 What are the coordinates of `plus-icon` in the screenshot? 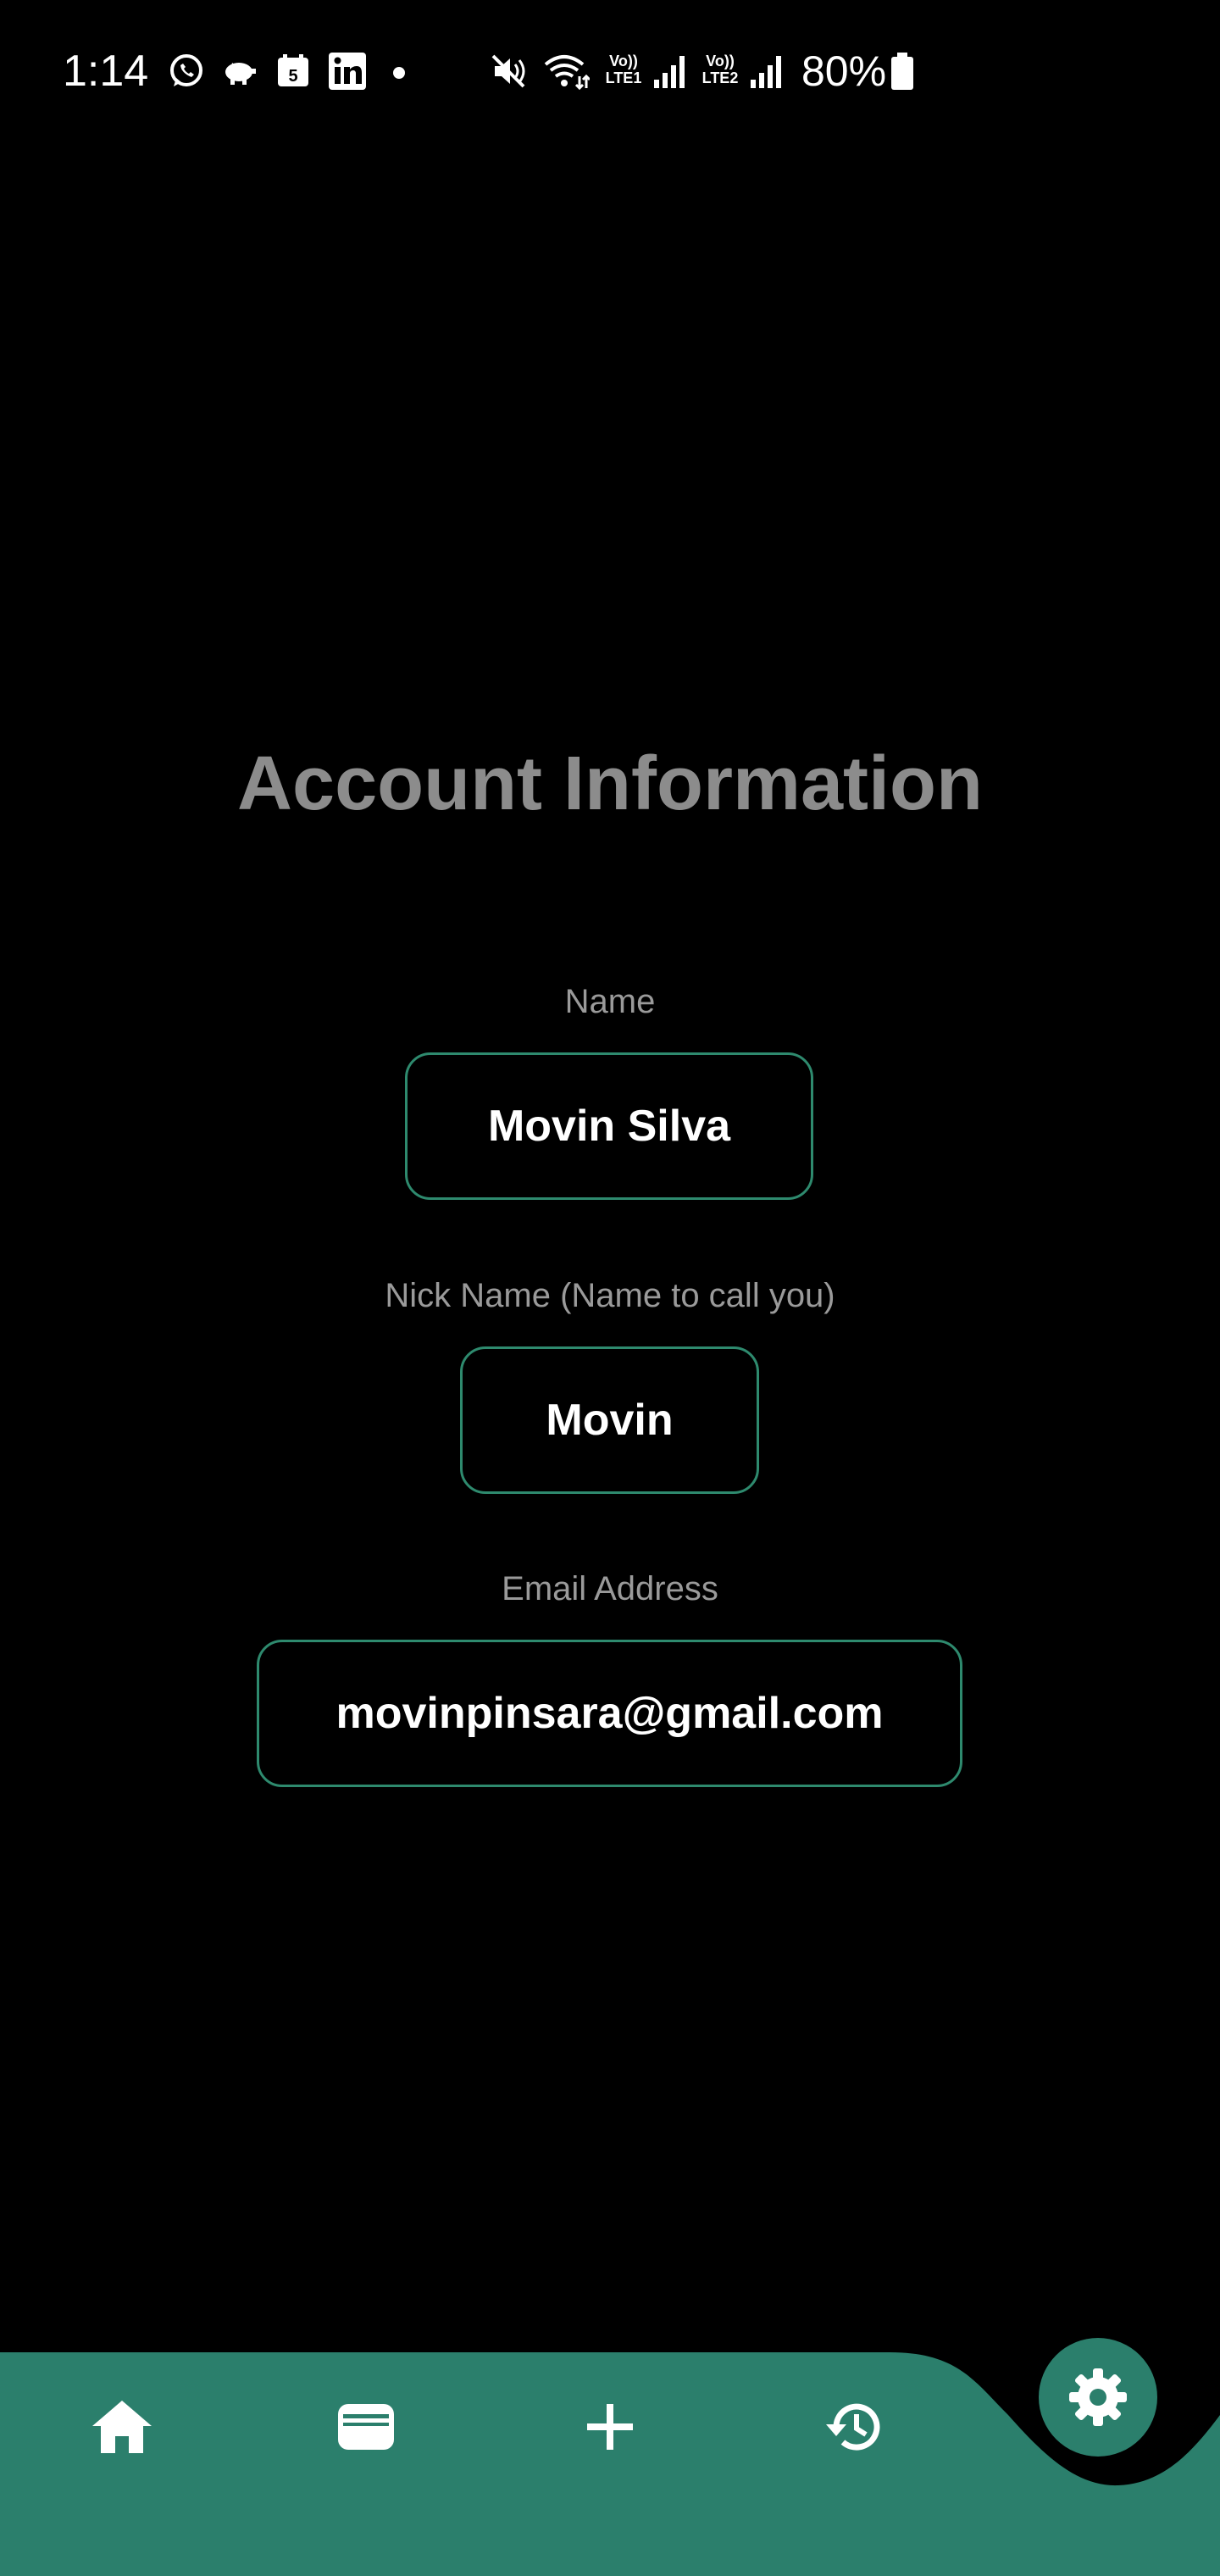 It's located at (610, 2427).